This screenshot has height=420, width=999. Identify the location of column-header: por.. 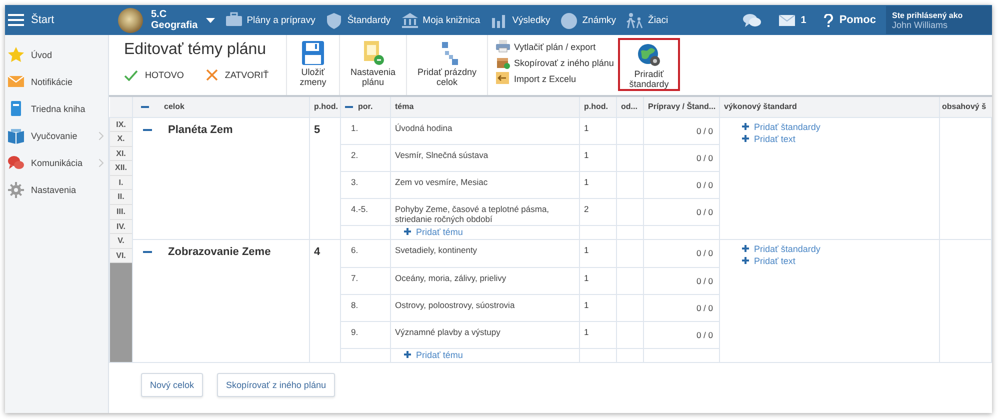
(365, 107).